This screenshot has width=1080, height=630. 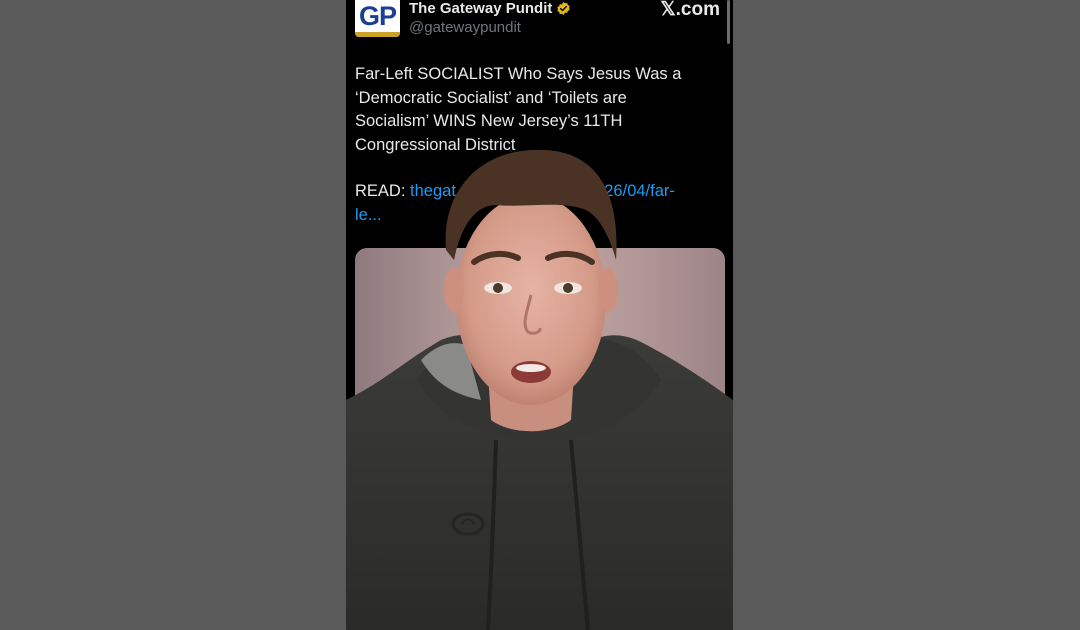 I want to click on avatar-logo-bar, so click(x=377, y=34).